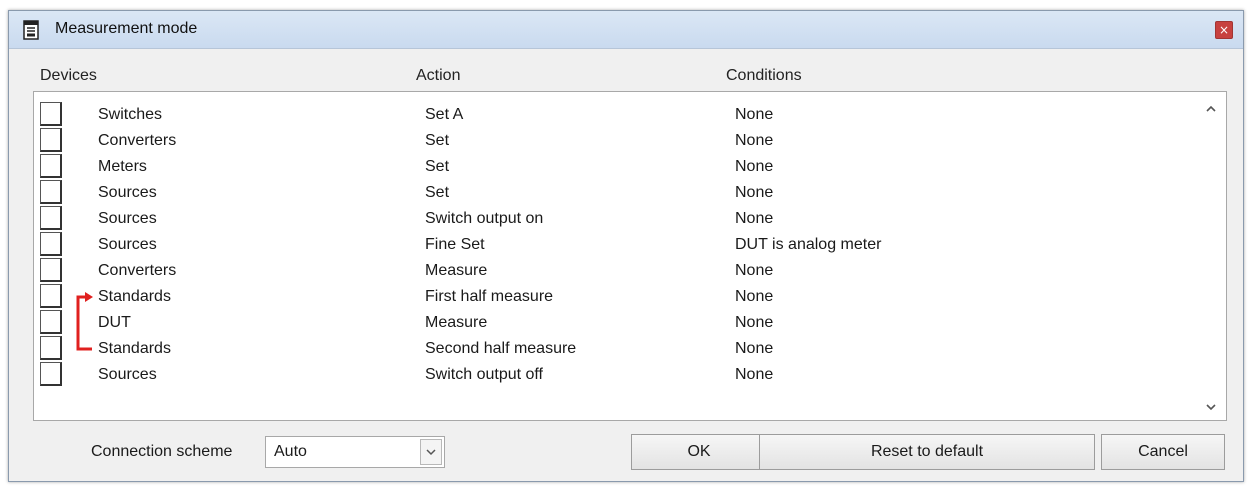 The image size is (1250, 486). Describe the element at coordinates (619, 349) in the screenshot. I see `list-item: Standards Second half measure None` at that location.